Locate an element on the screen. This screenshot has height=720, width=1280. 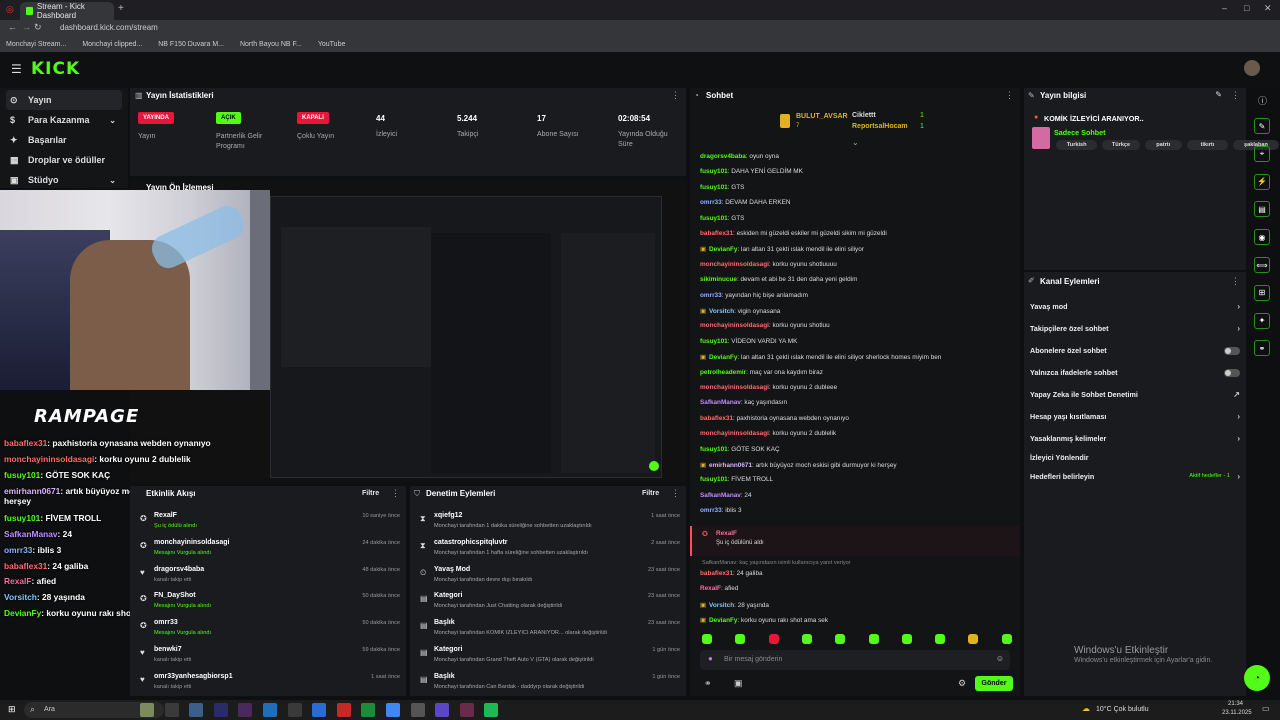
channel-action-1: Takipçilere özel sohbet › is located at coordinates (1135, 328).